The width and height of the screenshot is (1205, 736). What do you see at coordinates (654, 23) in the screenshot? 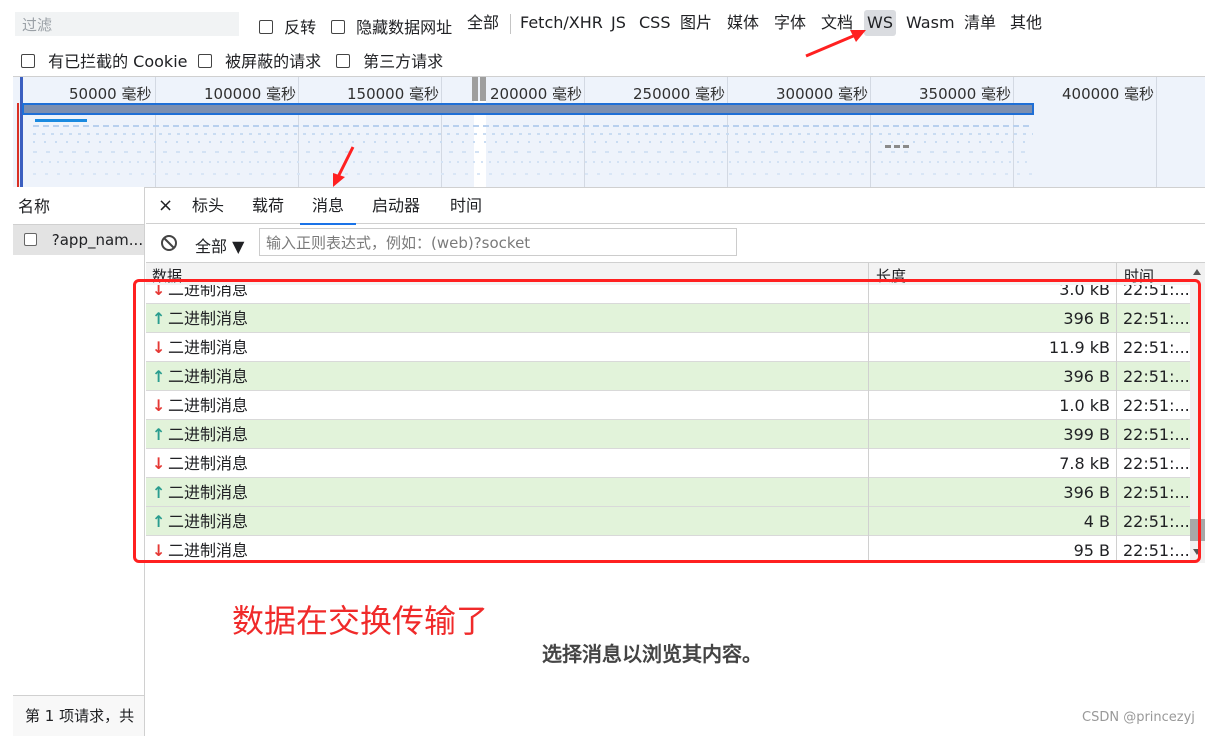
I see `type-filter-css: CSS` at bounding box center [654, 23].